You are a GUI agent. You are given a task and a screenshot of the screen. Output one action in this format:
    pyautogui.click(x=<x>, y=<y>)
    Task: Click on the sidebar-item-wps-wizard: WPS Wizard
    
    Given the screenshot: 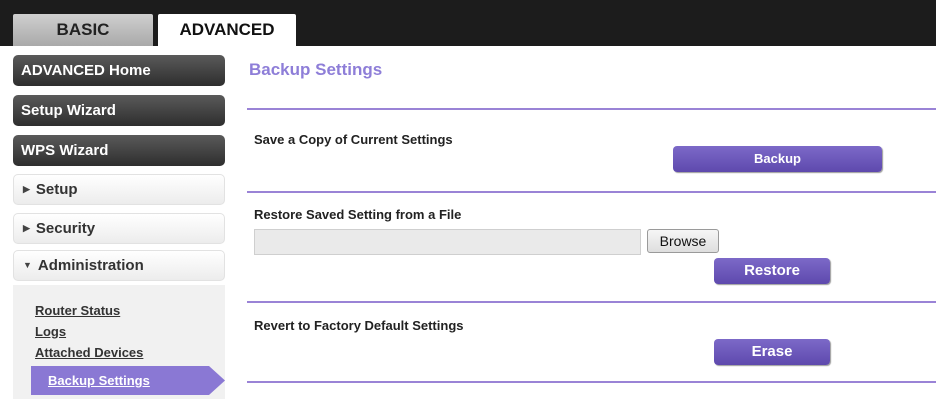 What is the action you would take?
    pyautogui.click(x=119, y=150)
    